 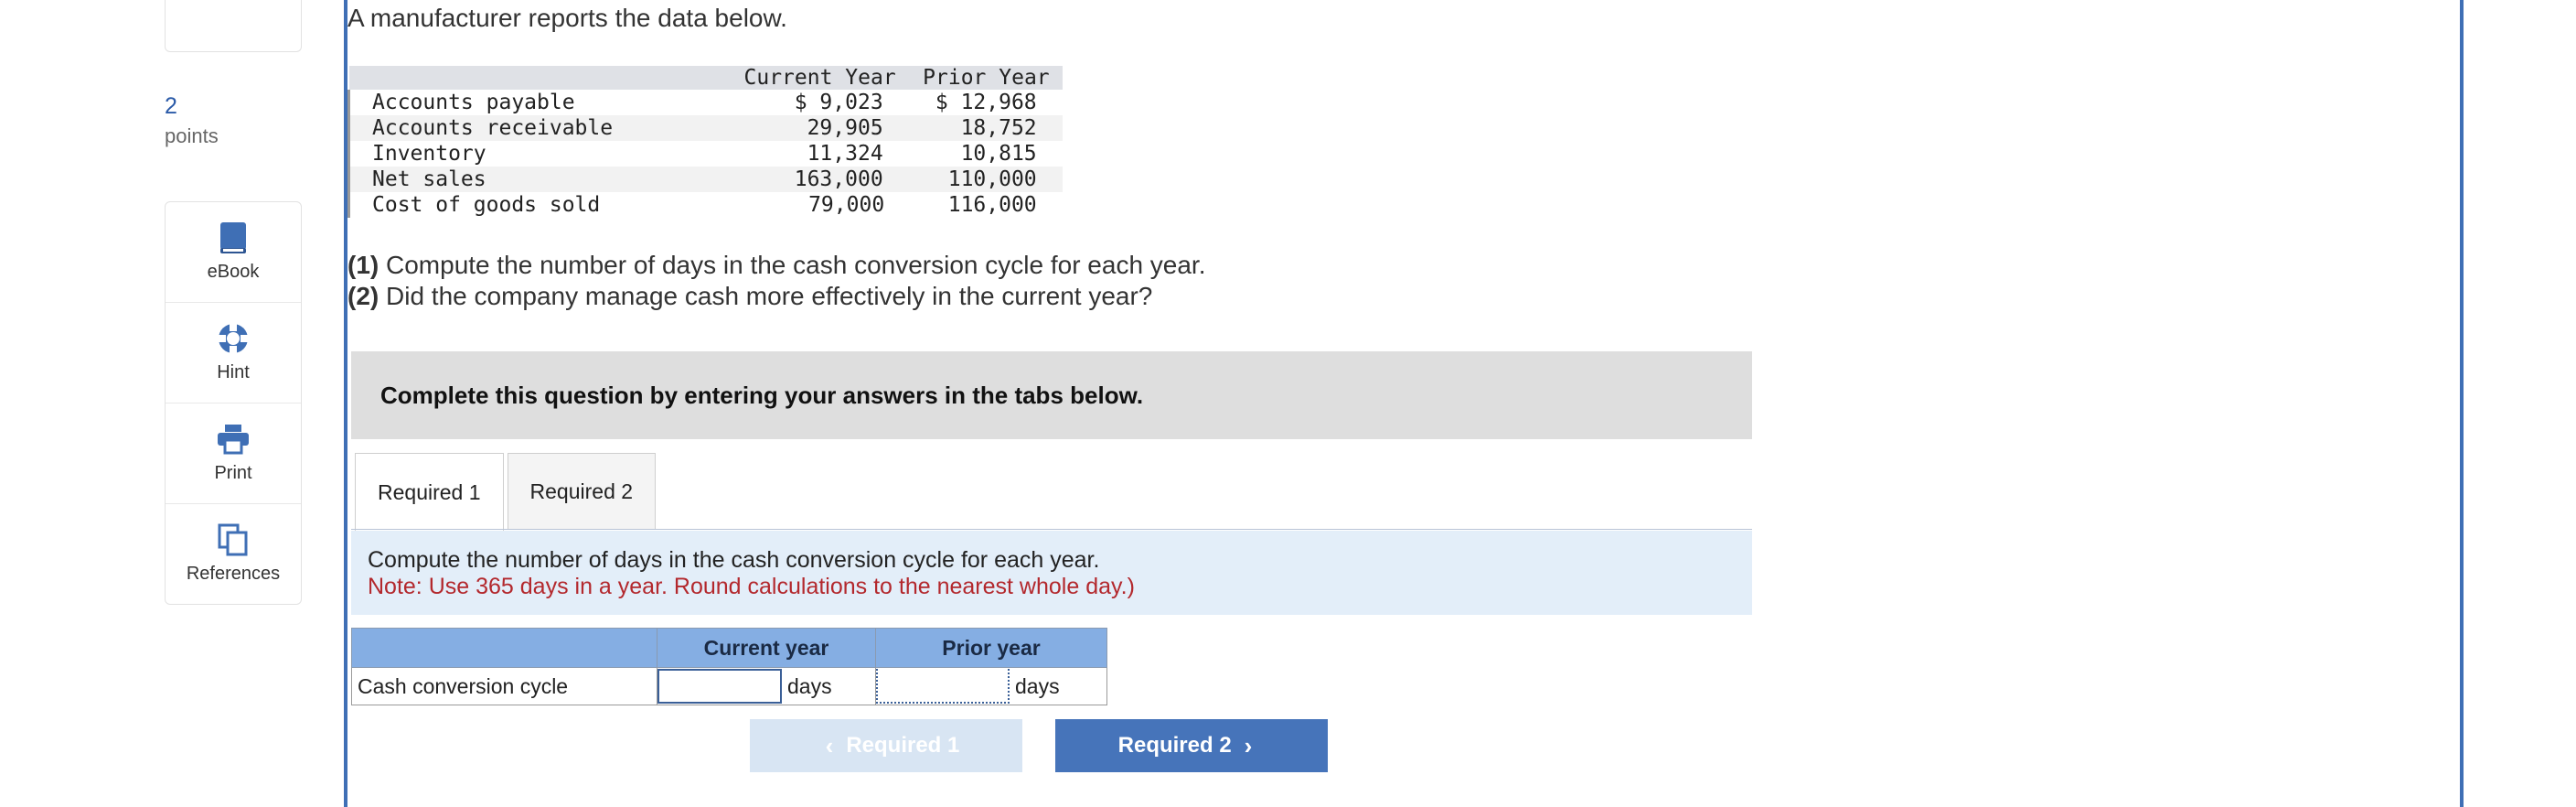 What do you see at coordinates (582, 492) in the screenshot?
I see `tab-required-2: Required 2` at bounding box center [582, 492].